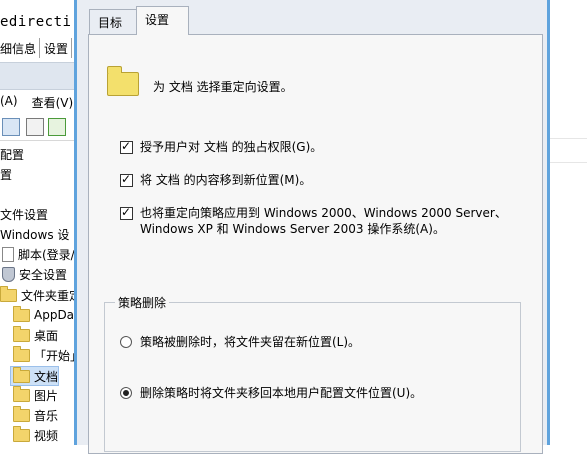  I want to click on toolbar, so click(40, 127).